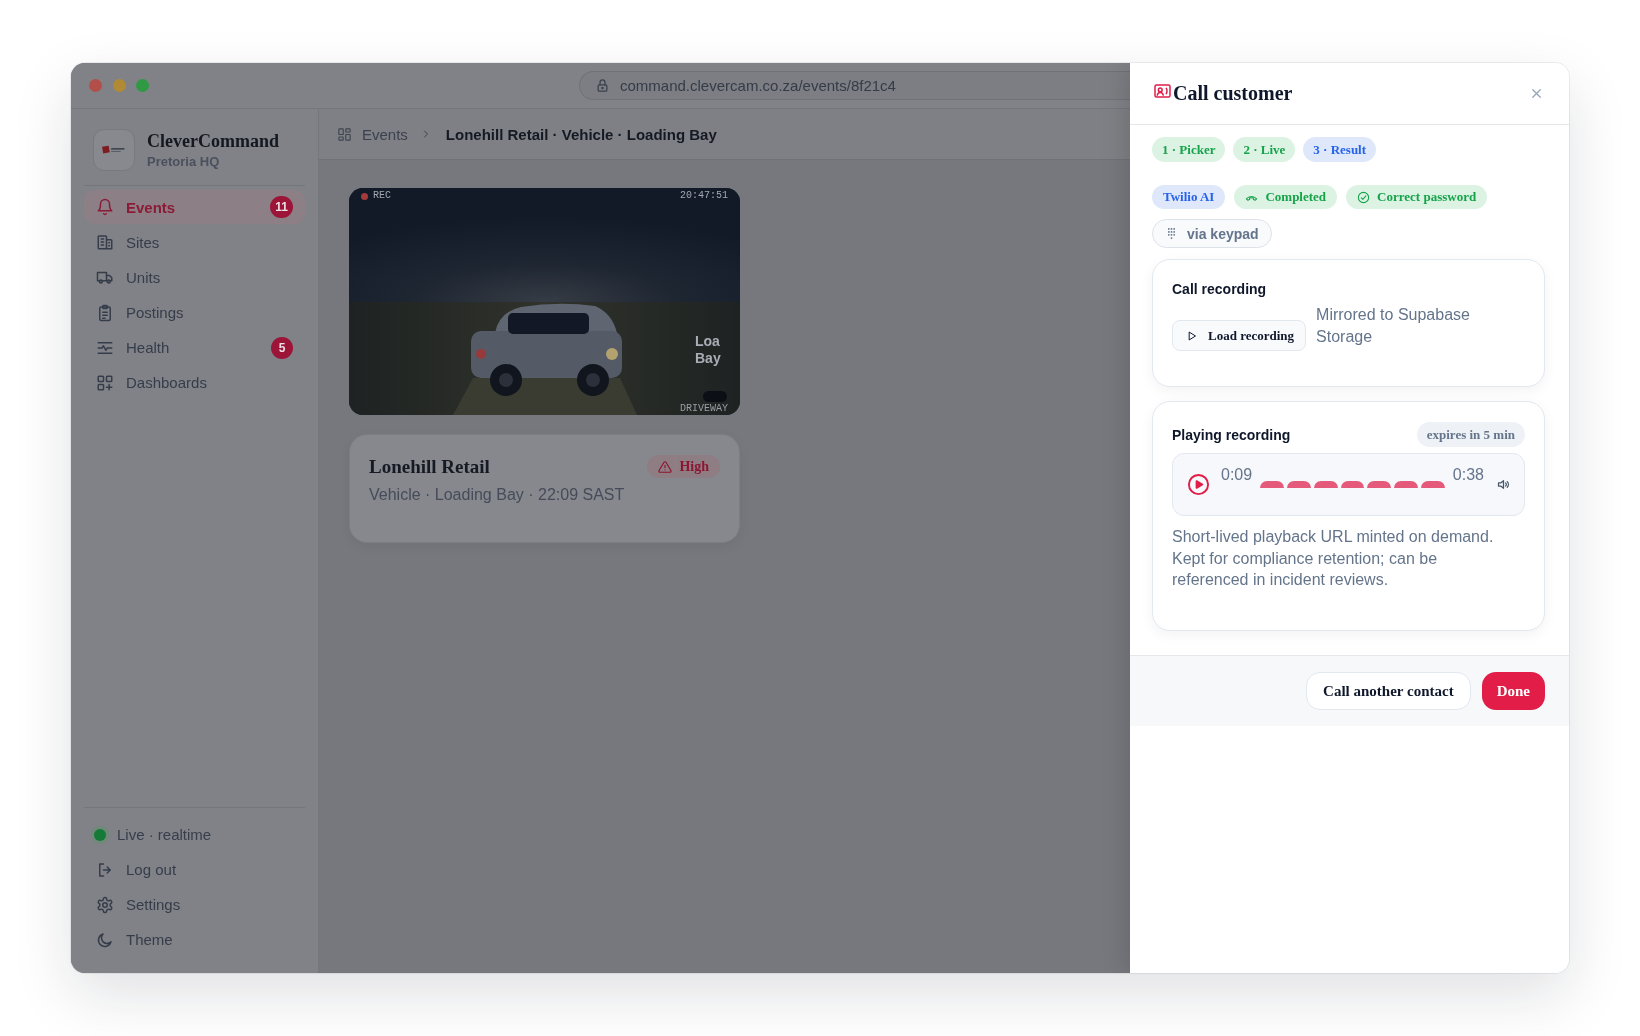  Describe the element at coordinates (694, 466) in the screenshot. I see `severity-text: High` at that location.